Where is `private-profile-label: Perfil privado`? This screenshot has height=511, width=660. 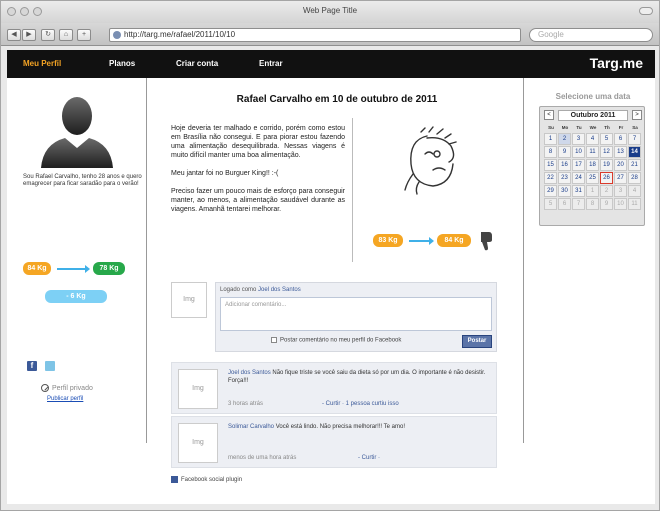
private-profile-label: Perfil privado is located at coordinates (67, 388).